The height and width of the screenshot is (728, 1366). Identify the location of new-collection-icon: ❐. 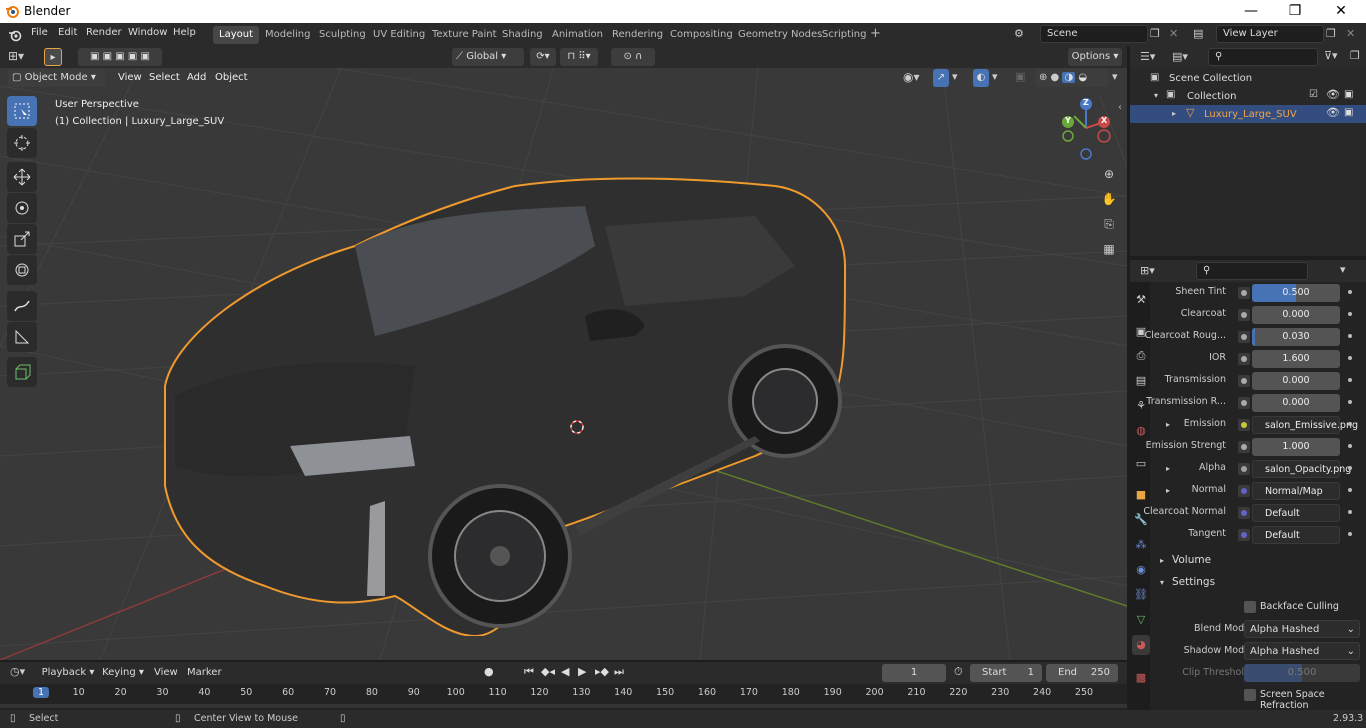
(1355, 55).